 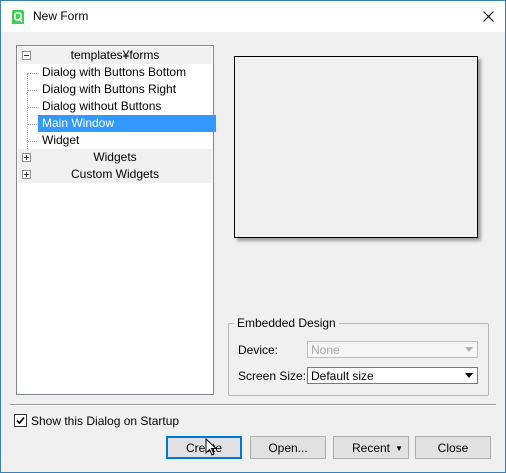 I want to click on show-on-startup-checkbox, so click(x=20, y=420).